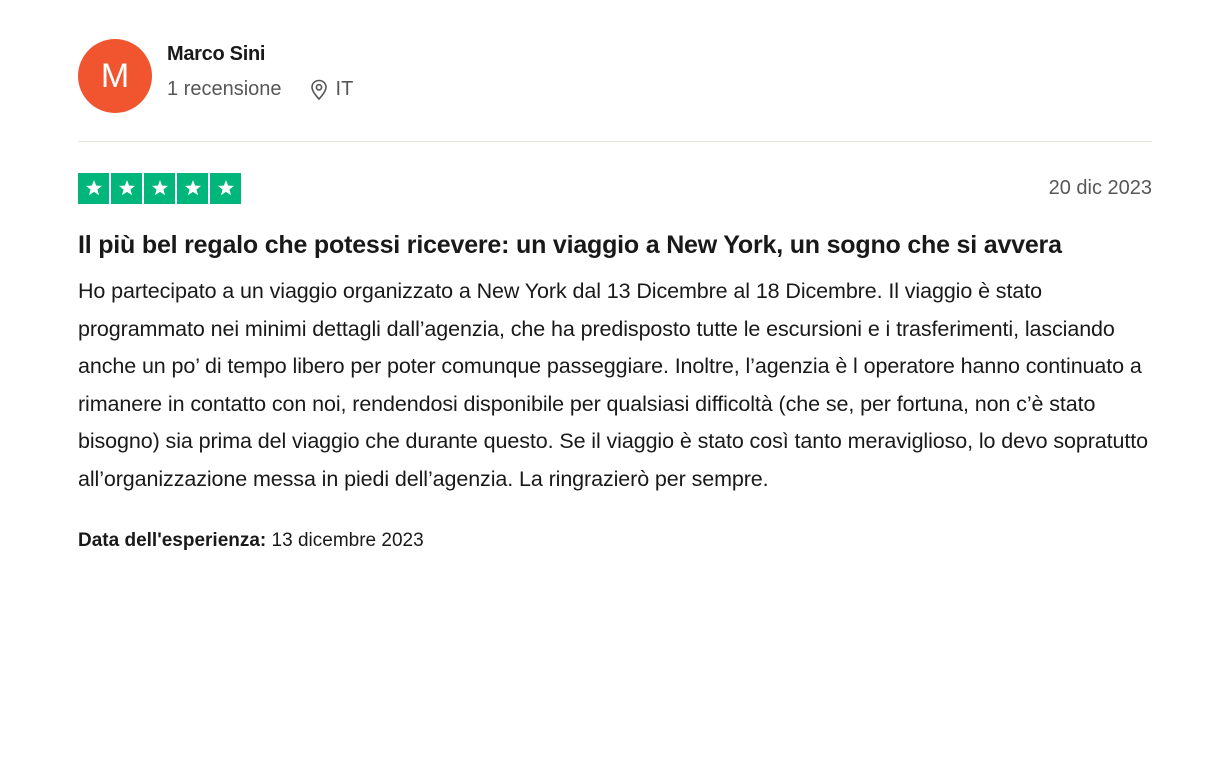 This screenshot has height=758, width=1228. Describe the element at coordinates (1100, 187) in the screenshot. I see `review-date: 20 dic 2023` at that location.